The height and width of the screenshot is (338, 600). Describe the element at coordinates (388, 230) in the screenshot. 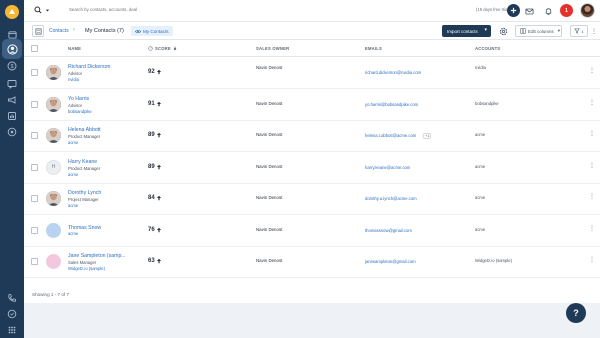

I see `contact-email-link: thomassnow@gmail.com` at that location.